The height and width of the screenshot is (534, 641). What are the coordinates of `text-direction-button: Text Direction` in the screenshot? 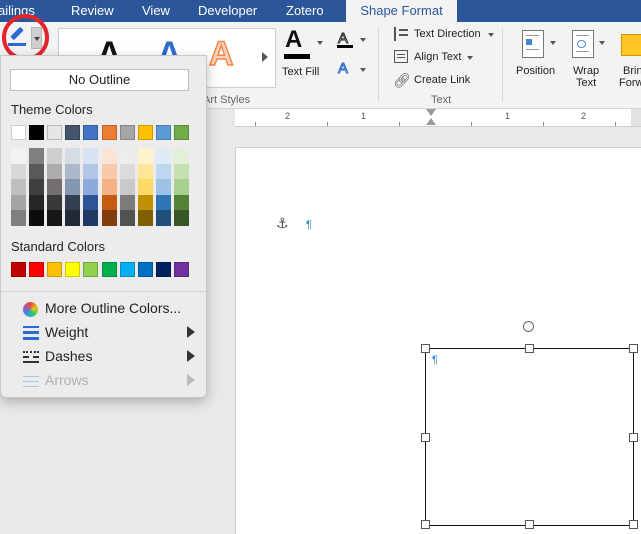 It's located at (447, 35).